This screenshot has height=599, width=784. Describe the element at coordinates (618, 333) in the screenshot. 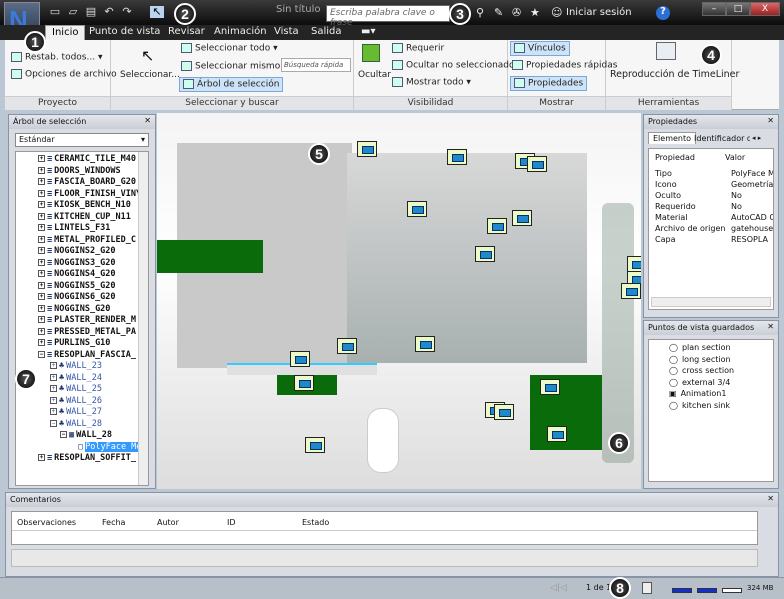

I see `navigation-bar` at that location.